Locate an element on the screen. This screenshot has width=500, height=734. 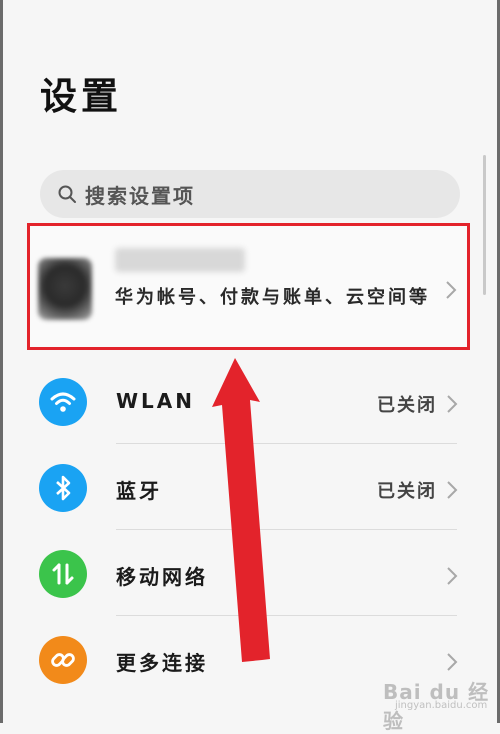
search-placeholder: 搜索设置项 is located at coordinates (140, 195).